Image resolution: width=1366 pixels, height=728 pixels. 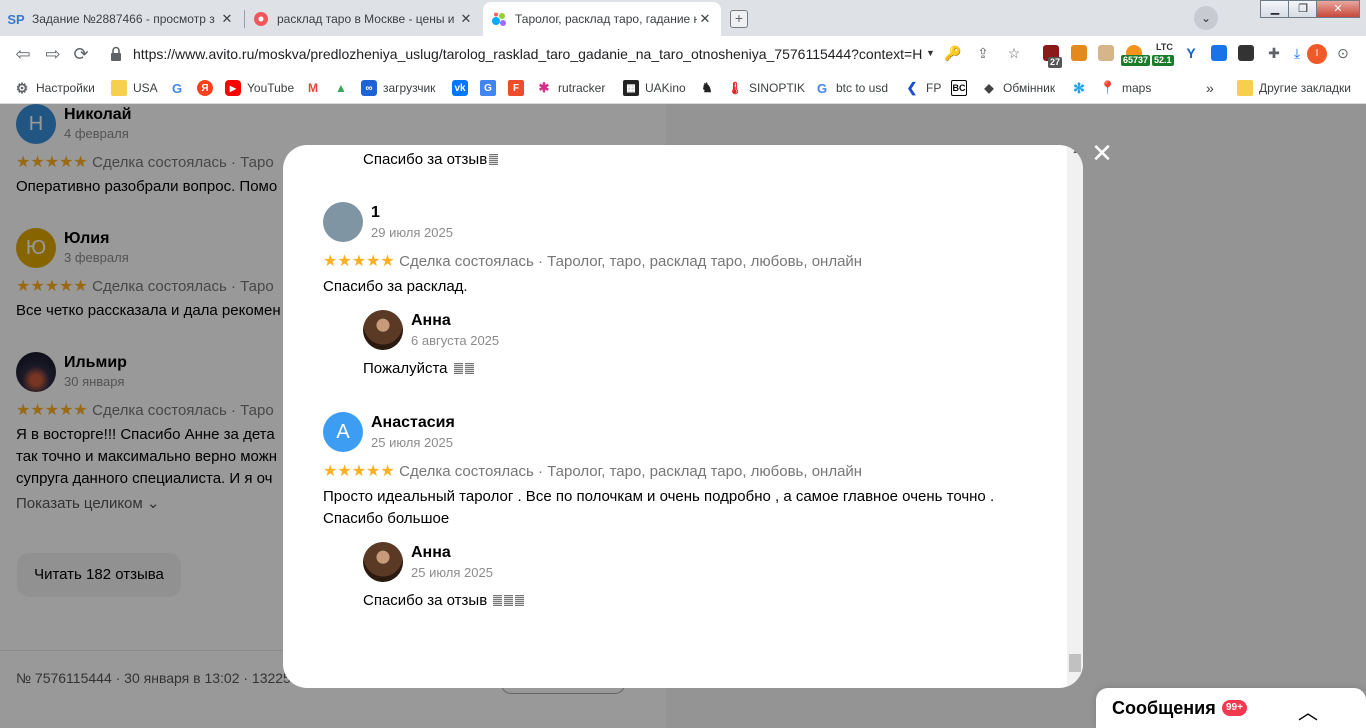 I want to click on bookmark-label: SINOPTIK, so click(x=777, y=88).